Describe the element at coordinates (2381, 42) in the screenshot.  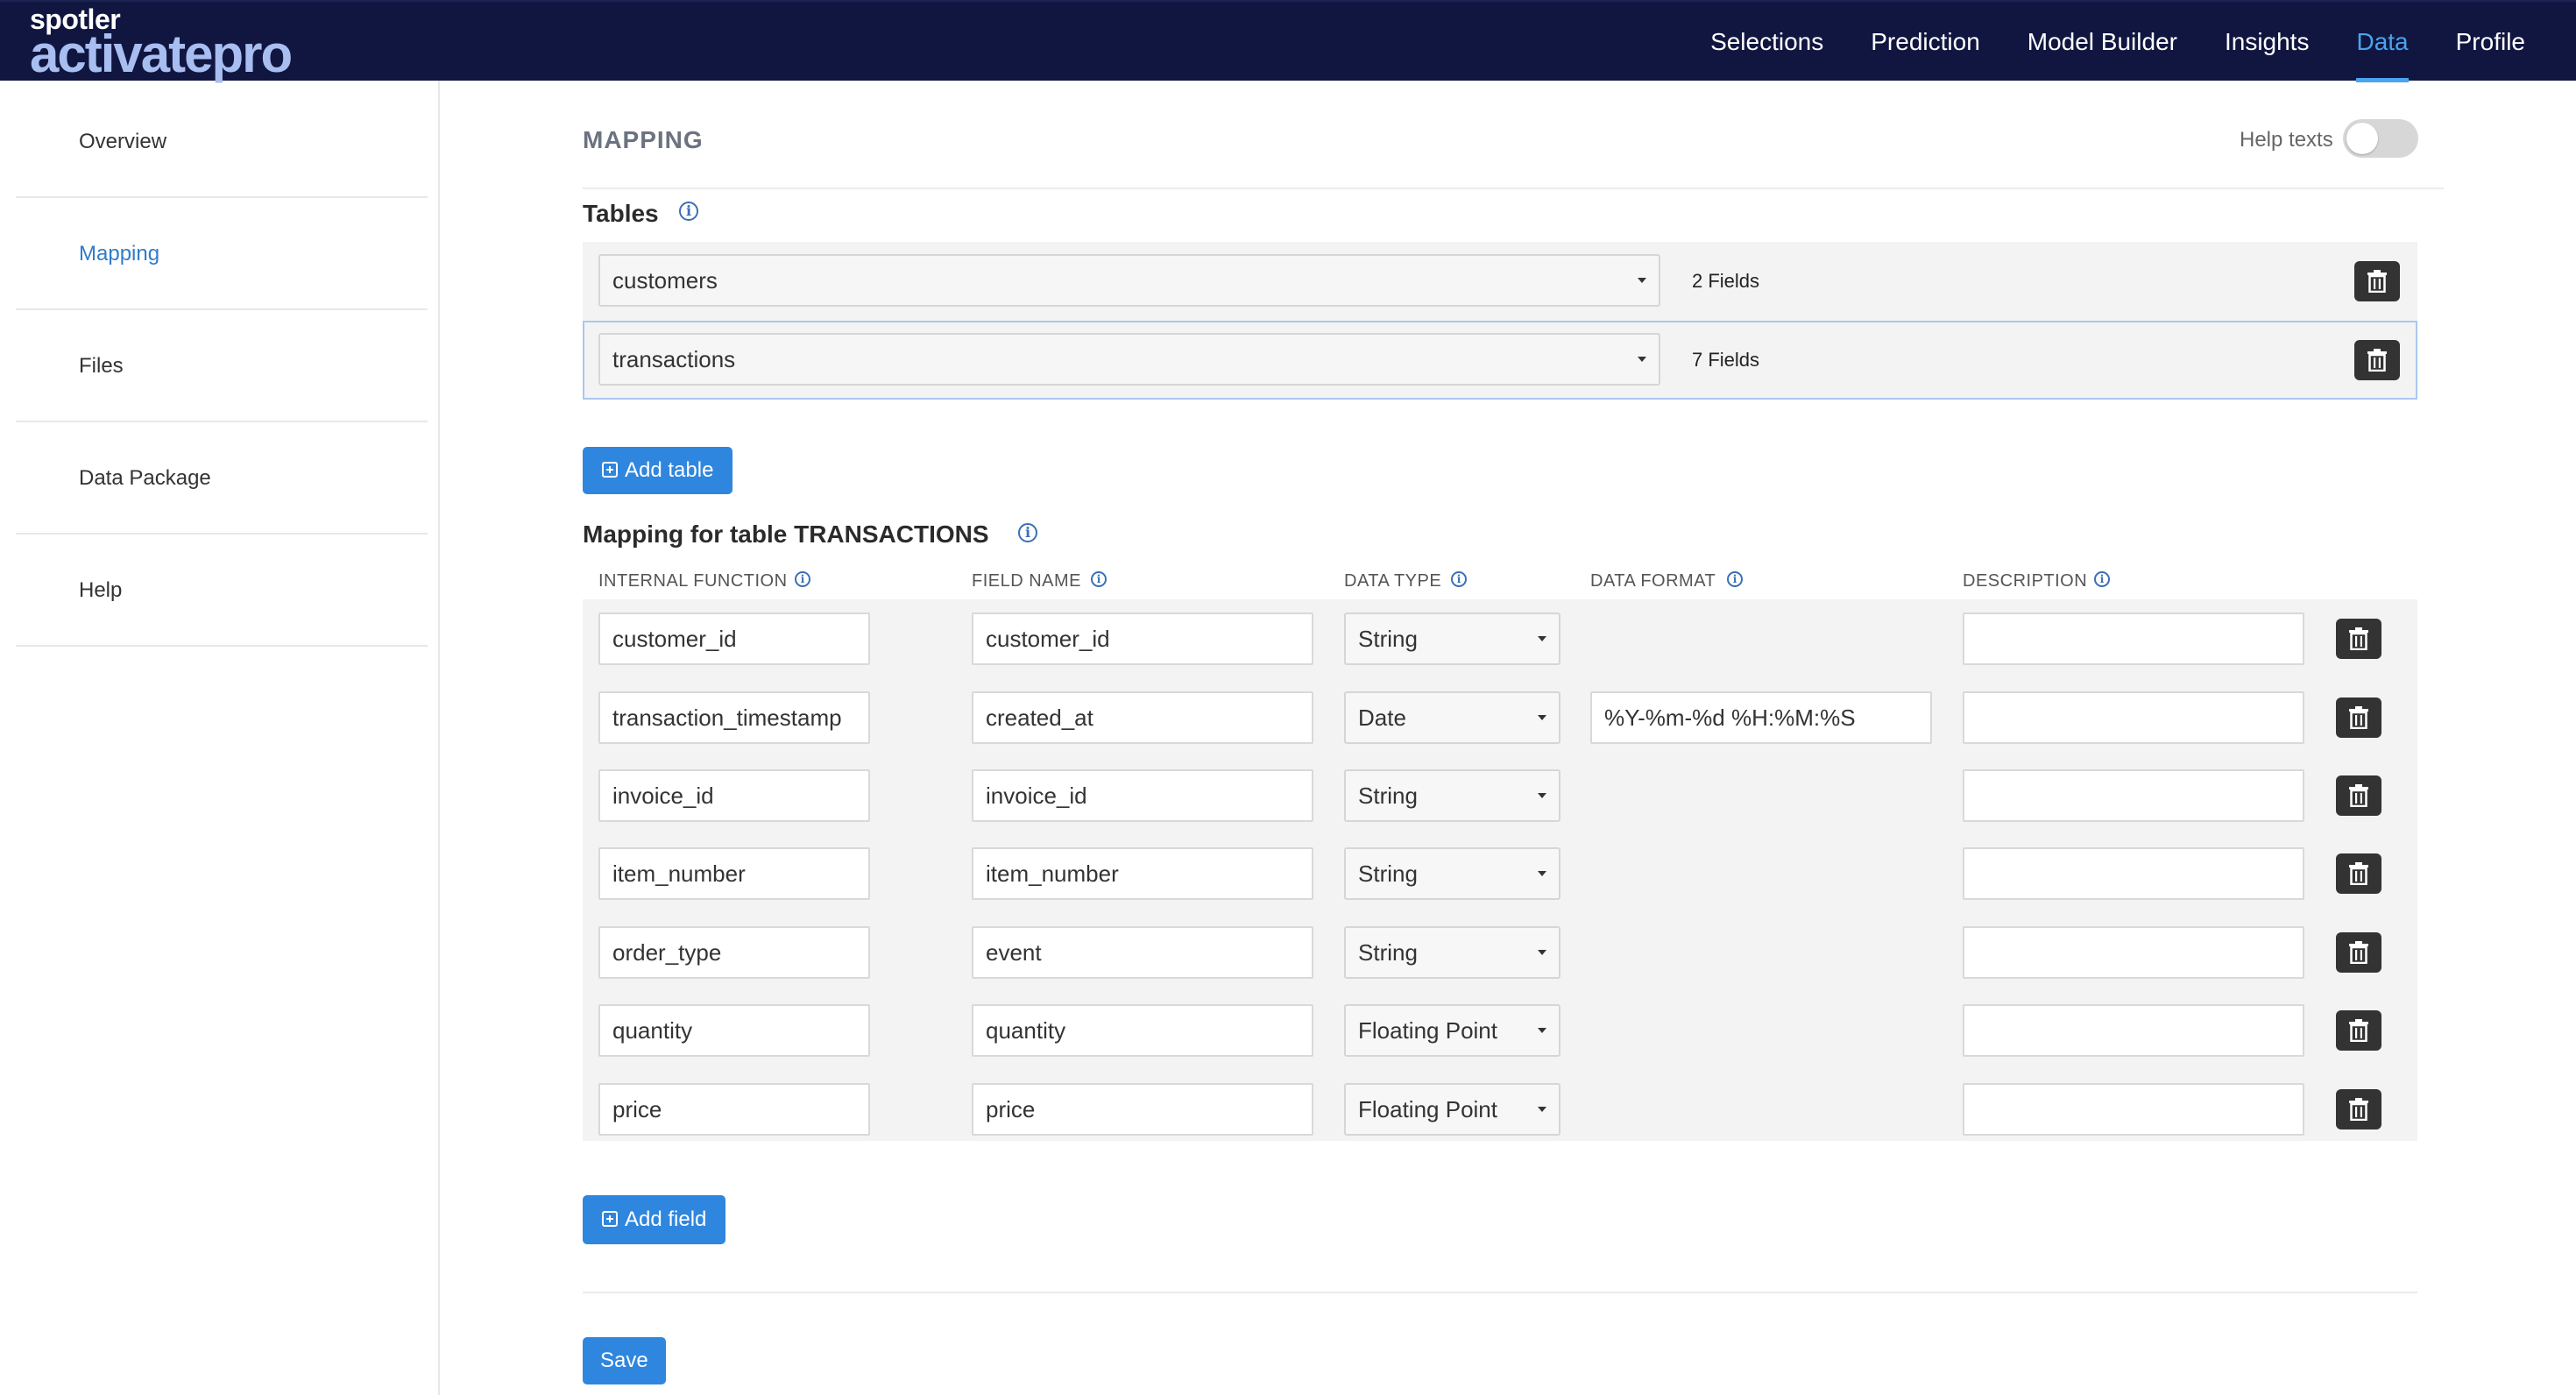
I see `nav-data: Data` at that location.